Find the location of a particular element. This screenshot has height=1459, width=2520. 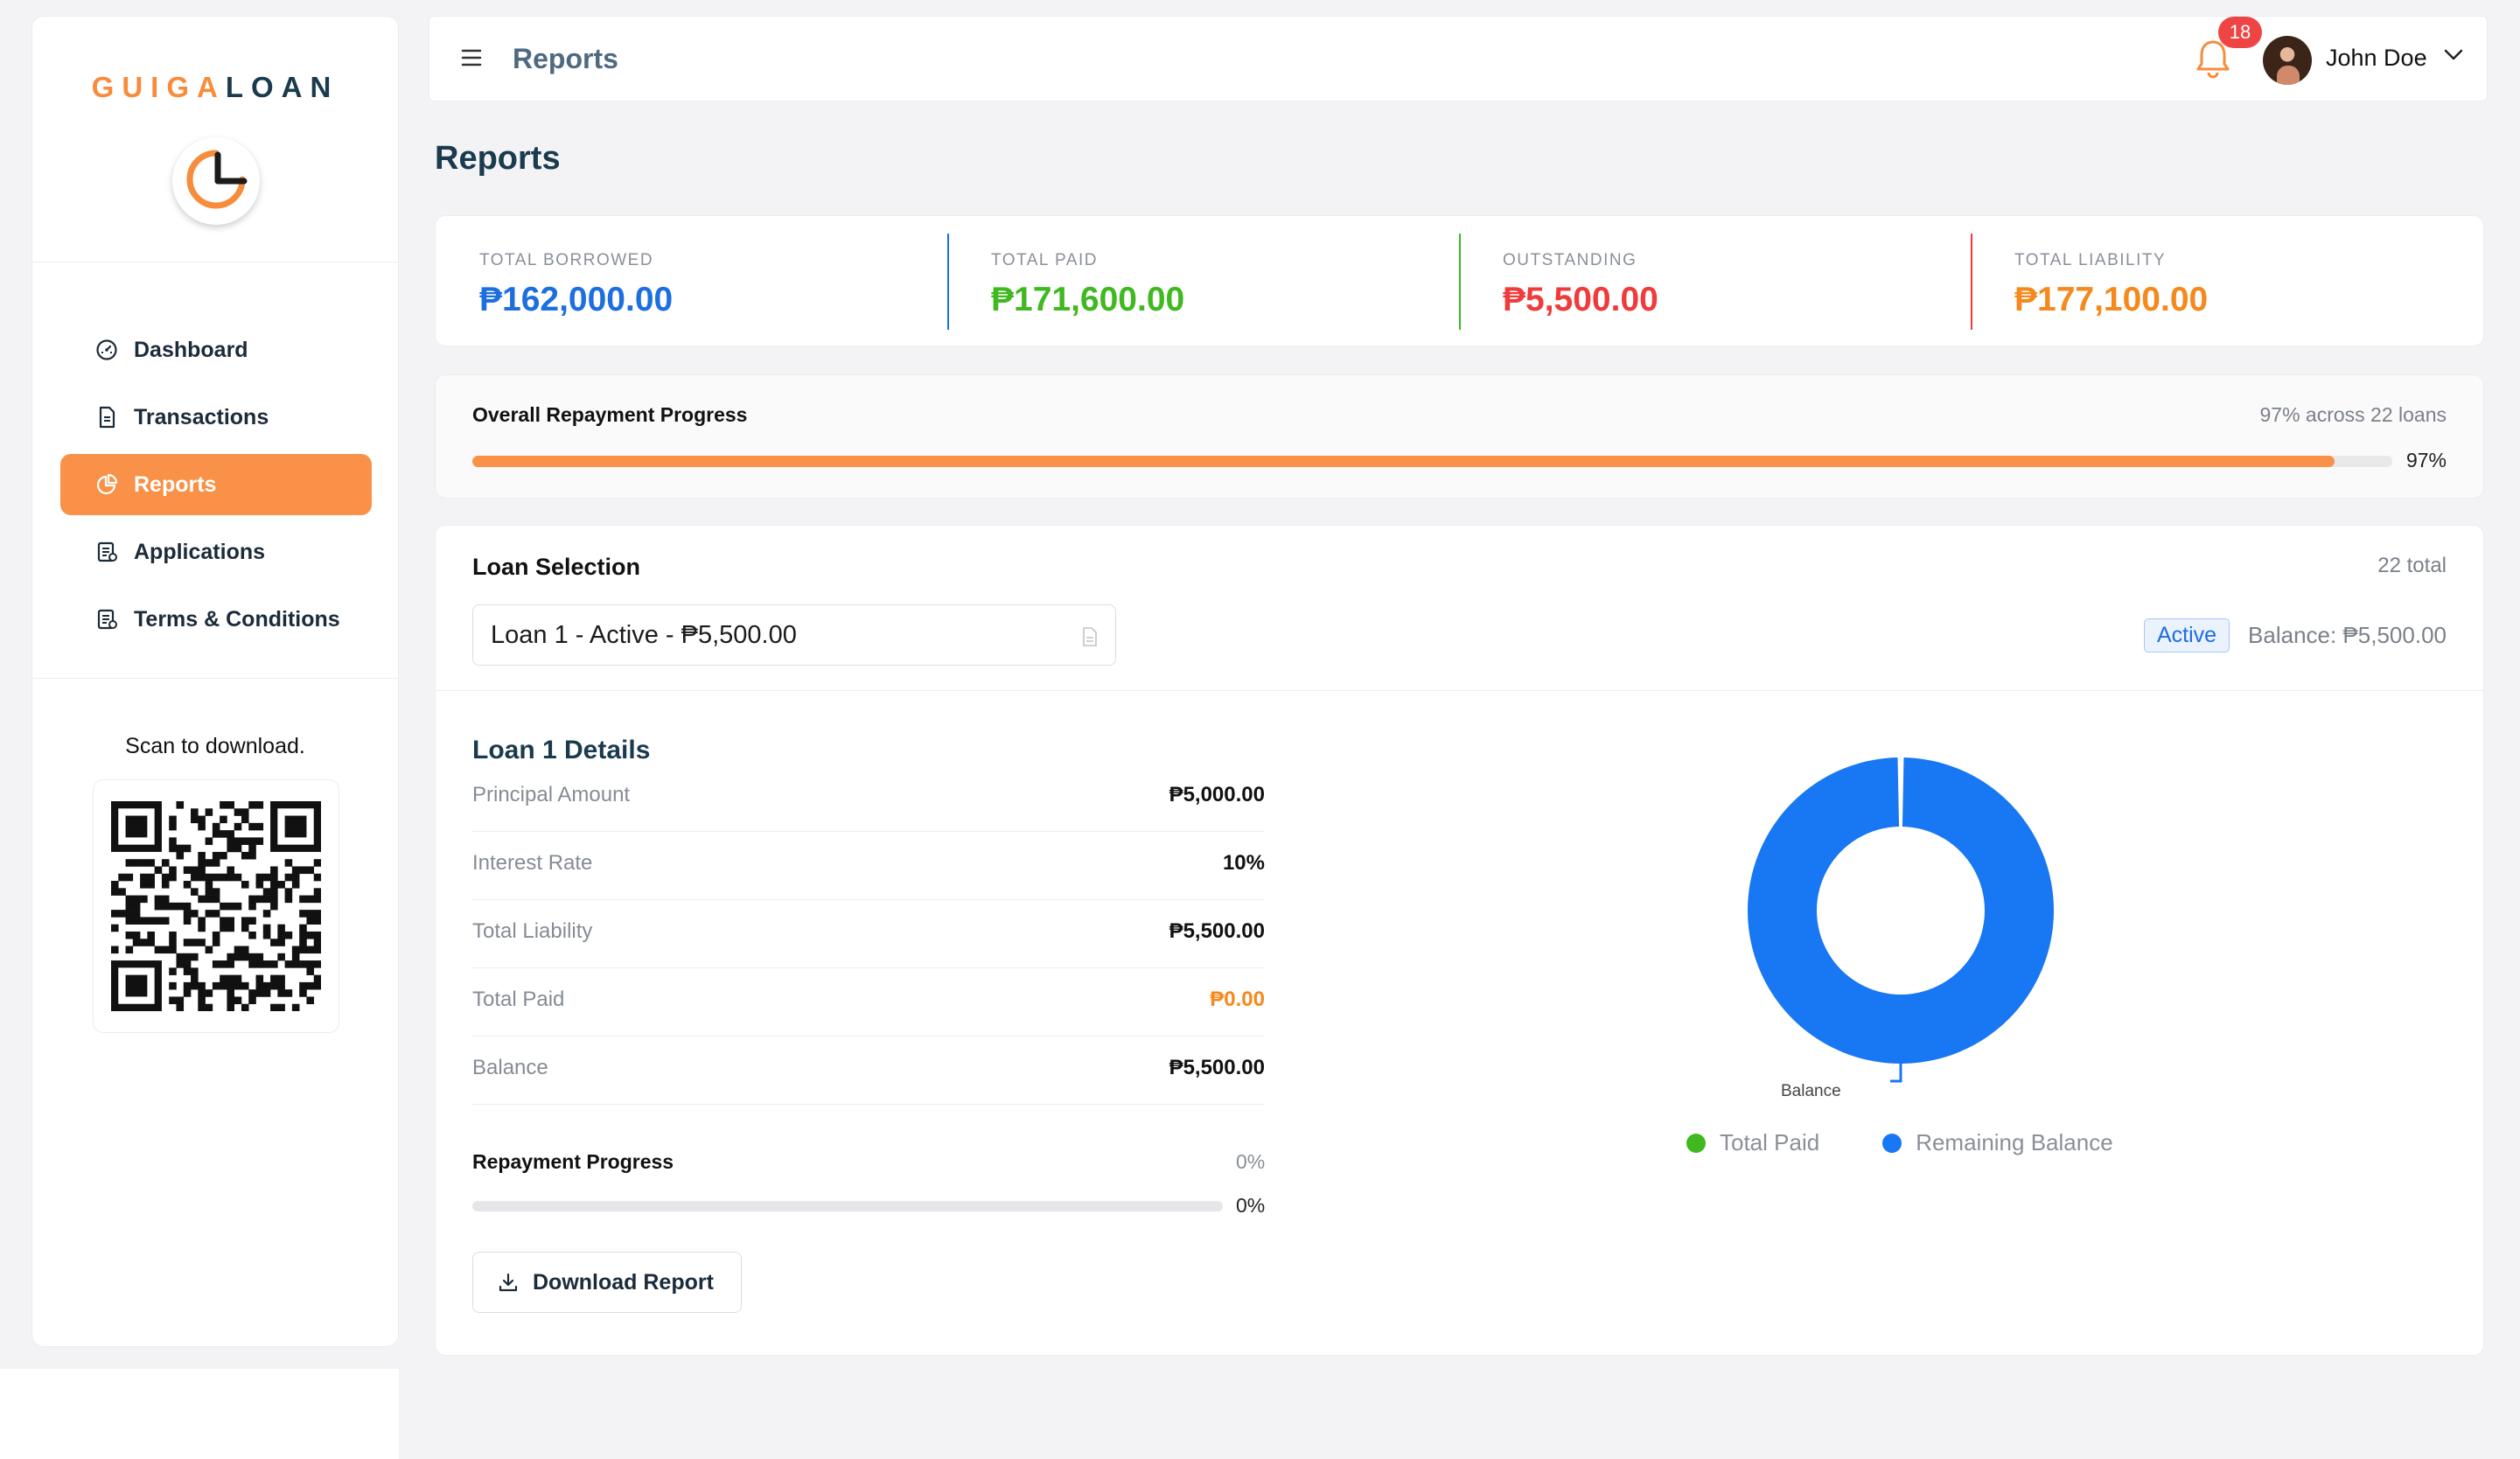

detail-label: Total Paid is located at coordinates (518, 999).